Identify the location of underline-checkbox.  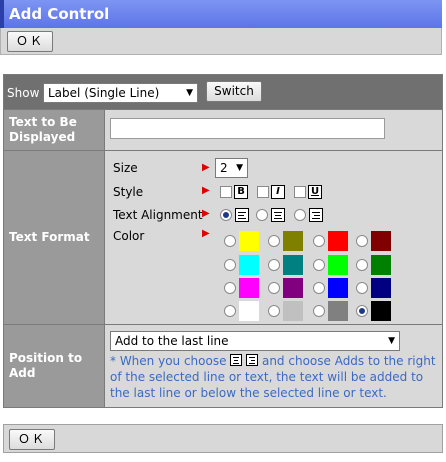
(300, 192).